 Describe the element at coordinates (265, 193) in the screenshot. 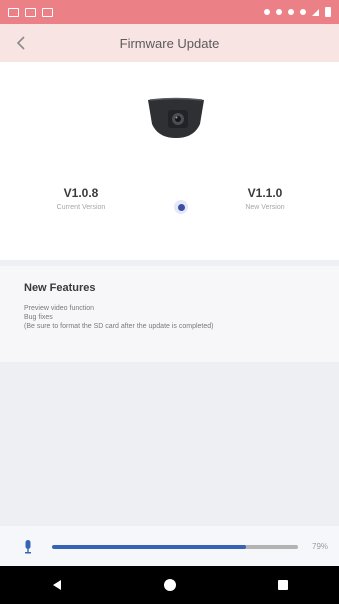

I see `new-version-number: V1.1.0` at that location.